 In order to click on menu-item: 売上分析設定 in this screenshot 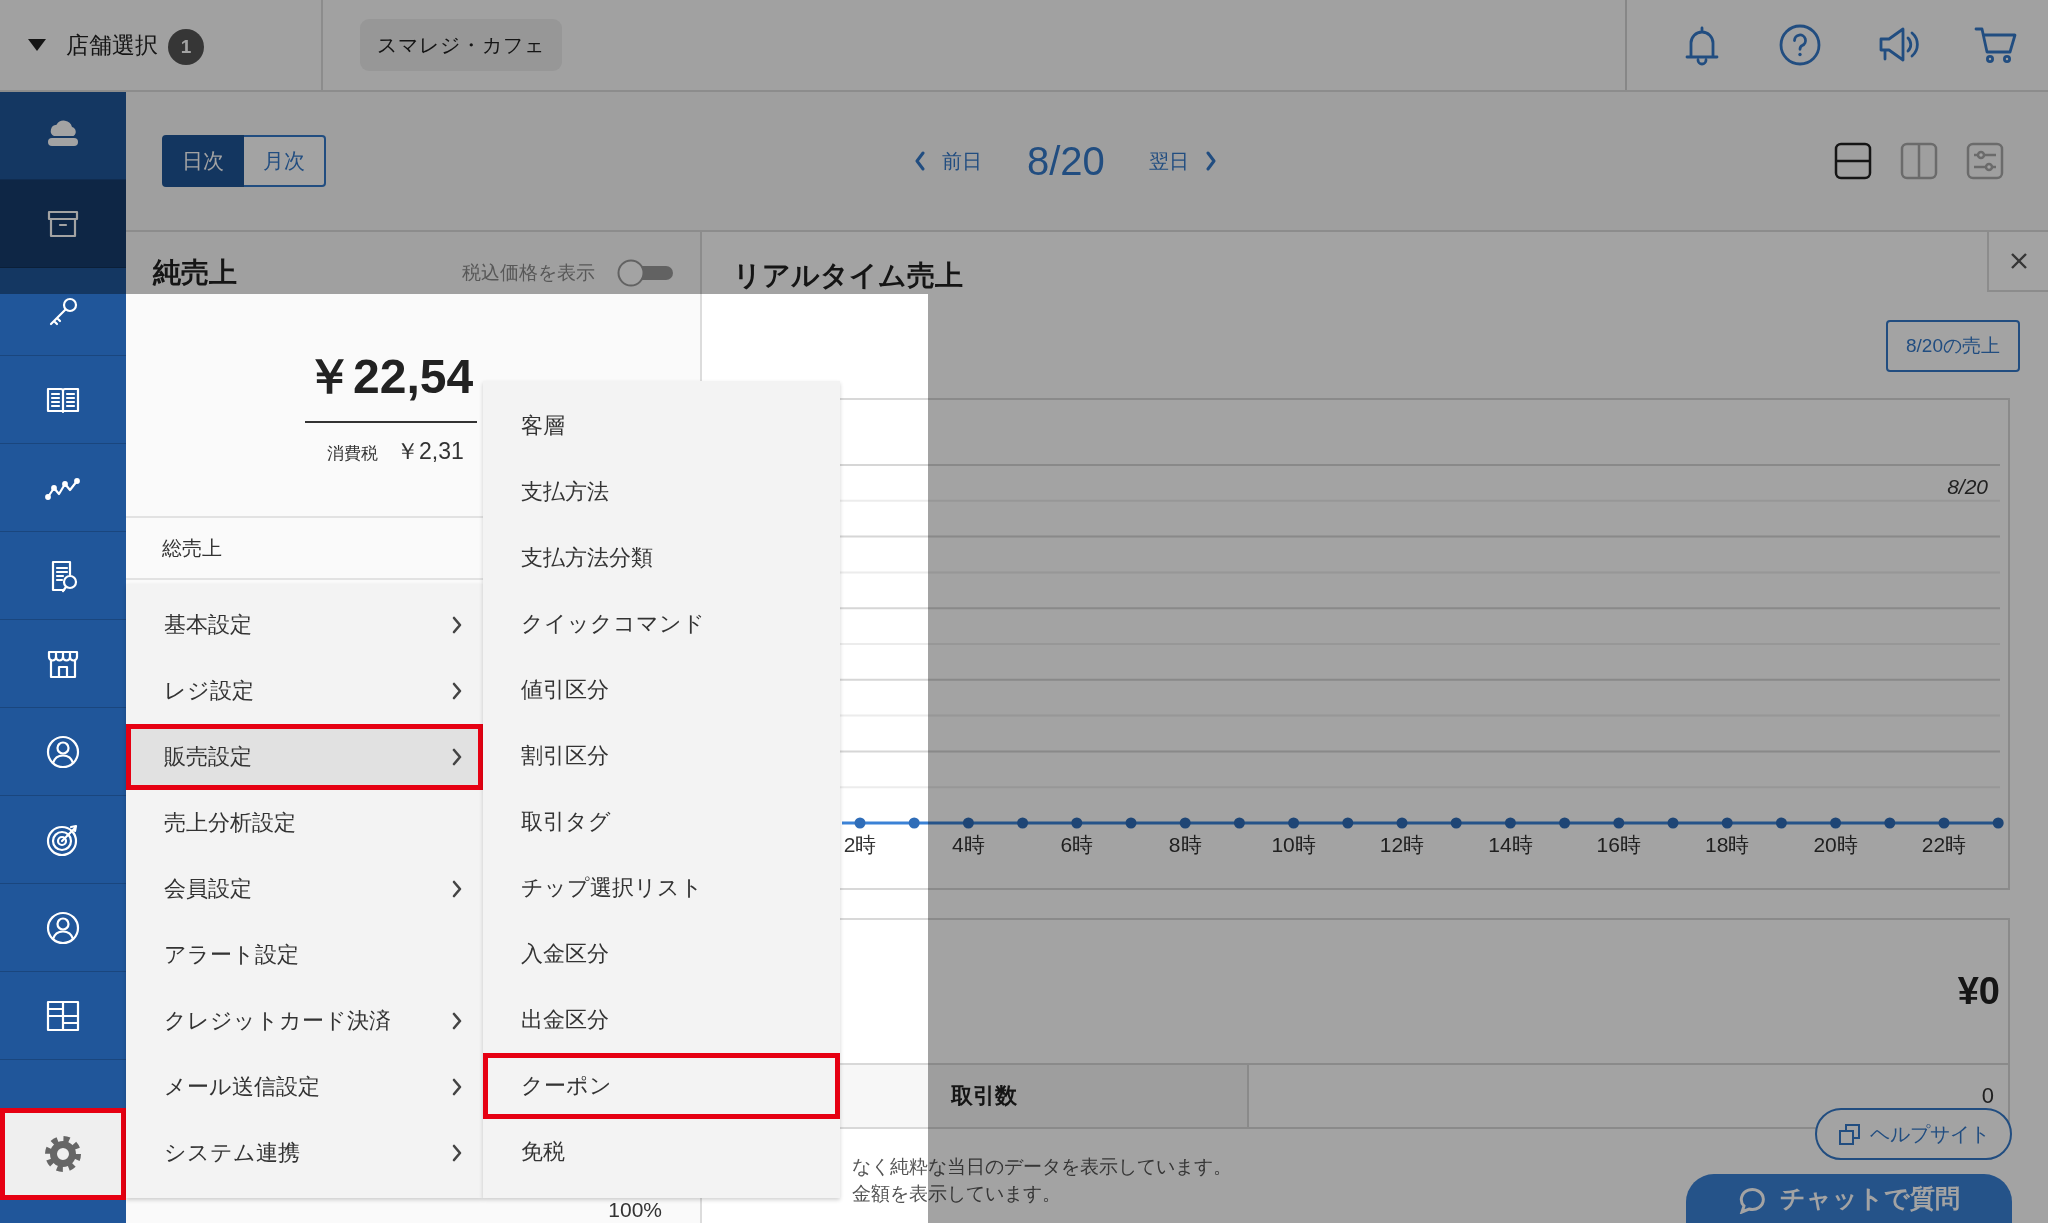, I will do `click(304, 823)`.